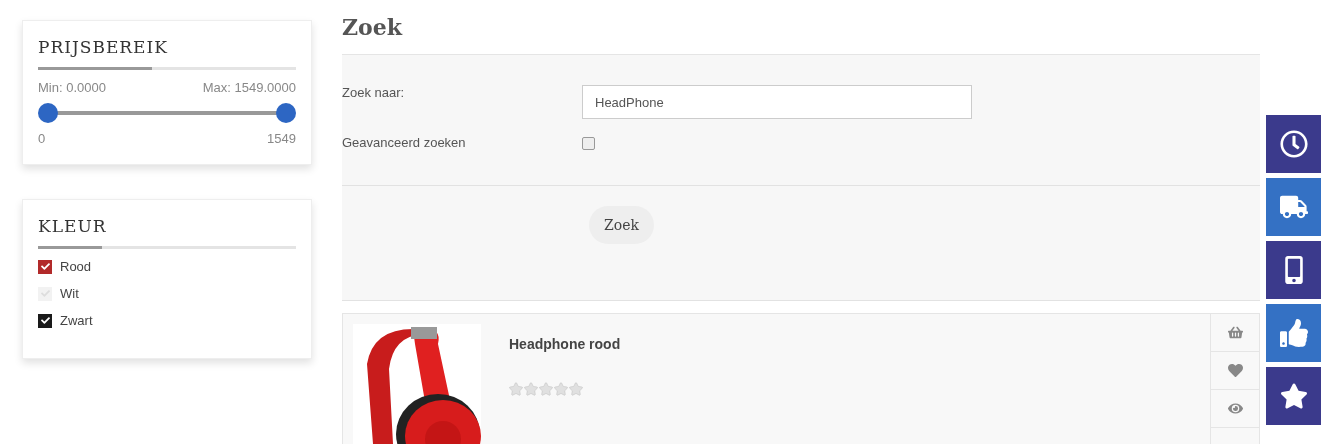 Image resolution: width=1325 pixels, height=444 pixels. I want to click on truck-button, so click(1293, 207).